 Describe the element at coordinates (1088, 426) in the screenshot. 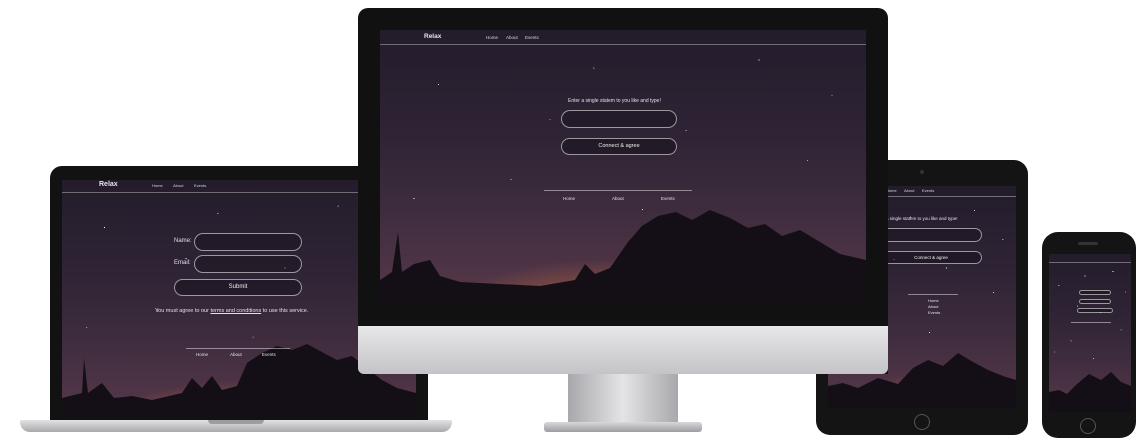

I see `phone-home-button` at that location.